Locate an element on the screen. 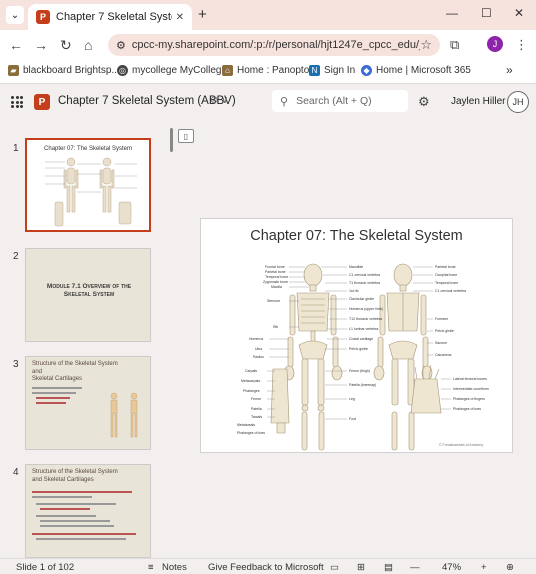 This screenshot has height=574, width=536. normal-view-icon: ▭ is located at coordinates (334, 567).